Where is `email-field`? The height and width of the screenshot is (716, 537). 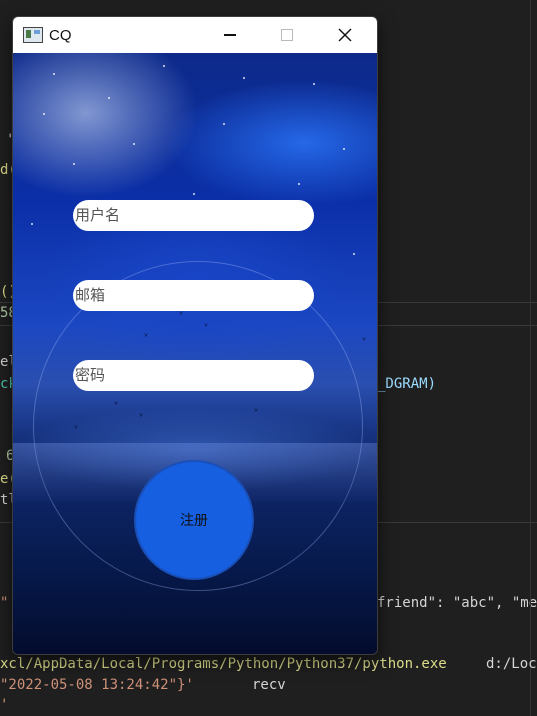 email-field is located at coordinates (193, 295).